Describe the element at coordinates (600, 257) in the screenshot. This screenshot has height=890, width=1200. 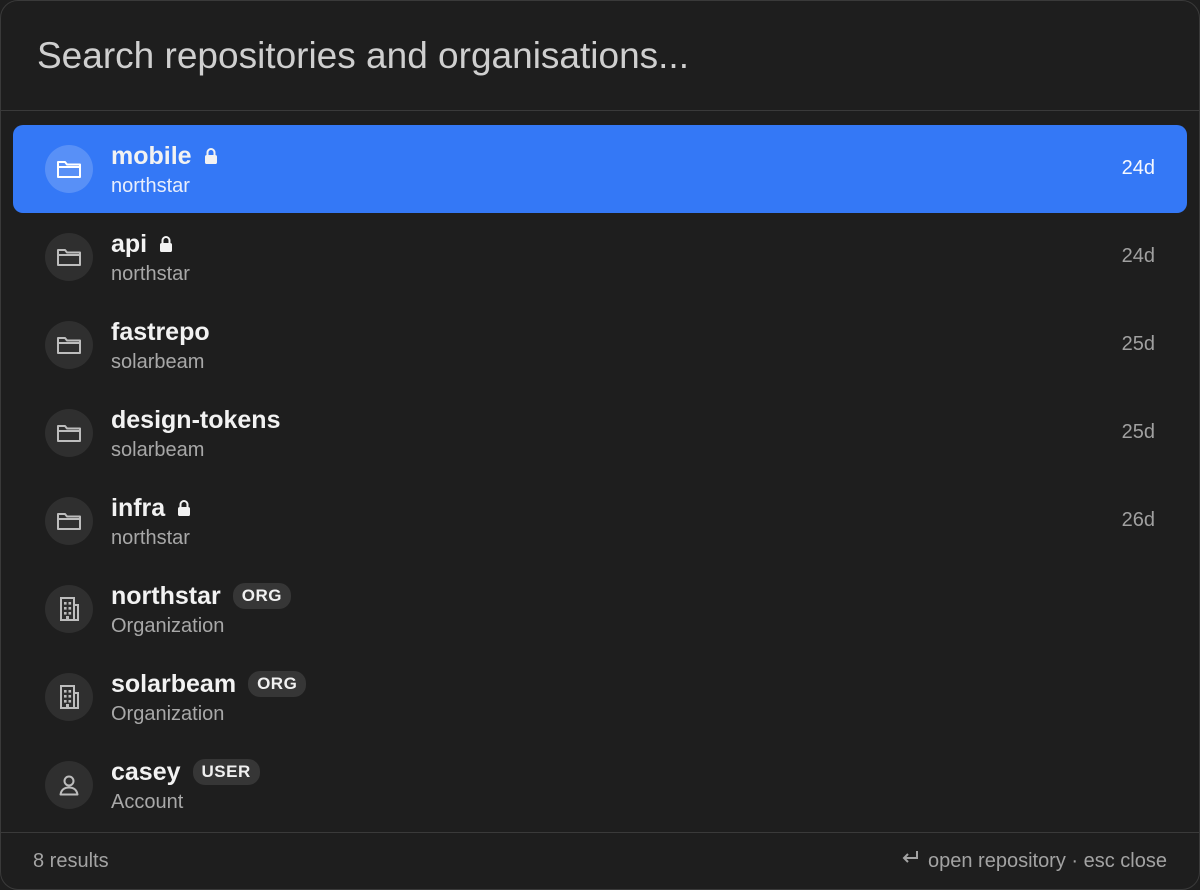
I see `result-row: api northstar 24d` at that location.